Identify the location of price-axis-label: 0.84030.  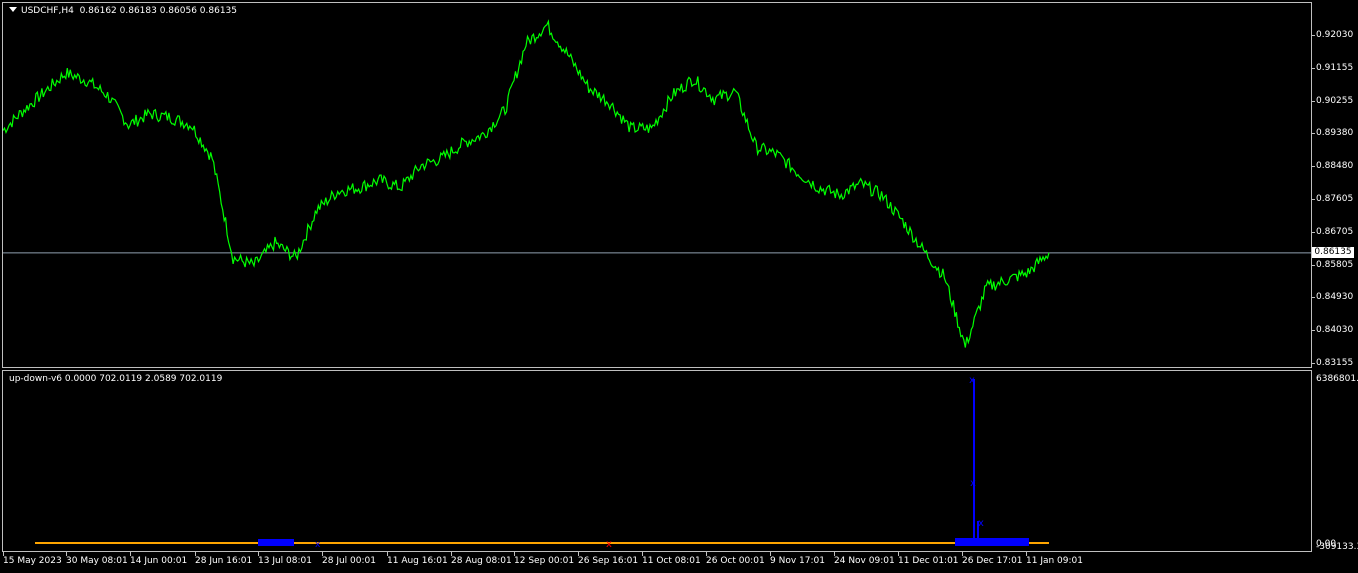
(1335, 330).